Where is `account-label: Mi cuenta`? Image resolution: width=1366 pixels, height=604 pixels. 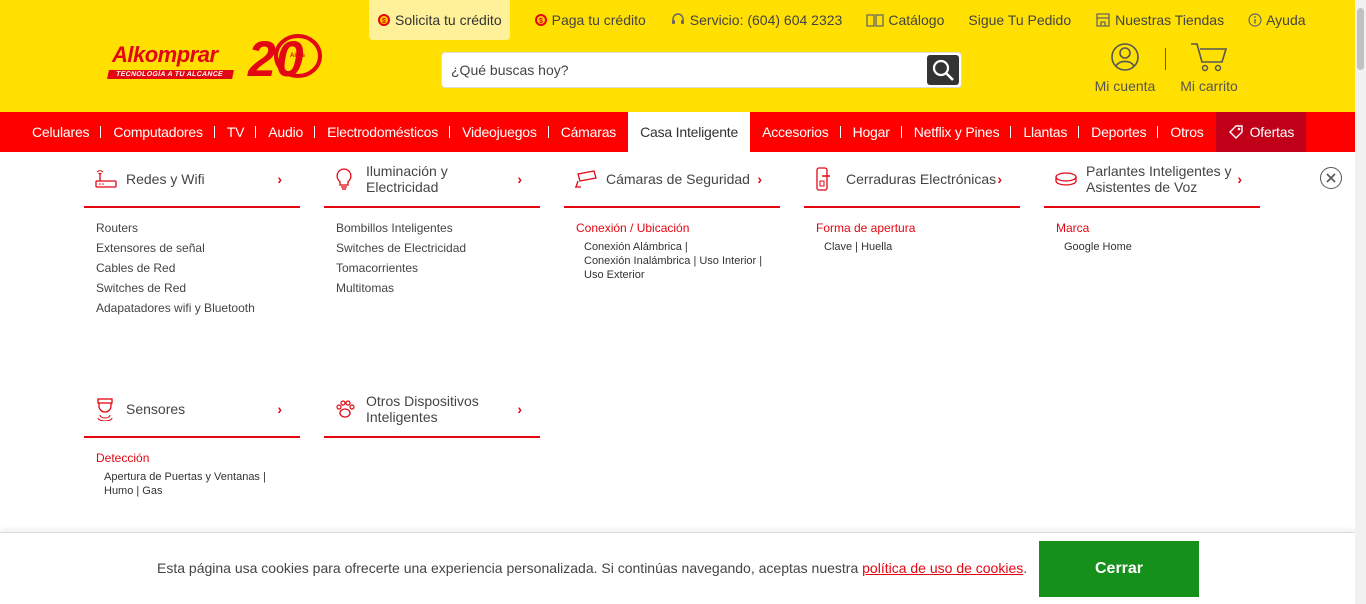 account-label: Mi cuenta is located at coordinates (1125, 86).